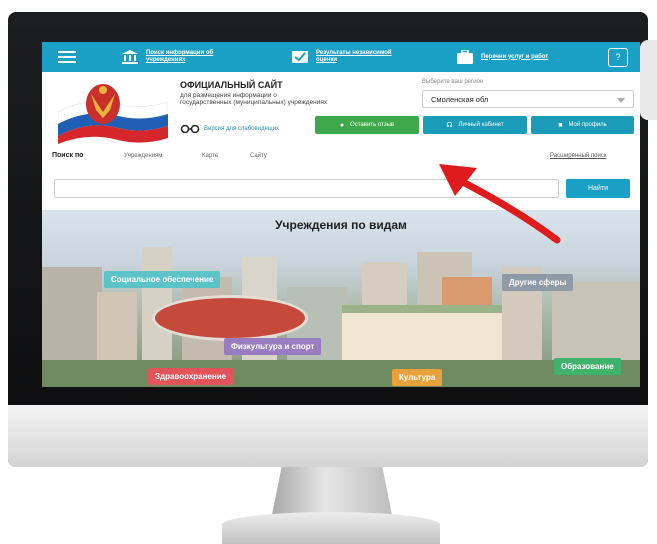 This screenshot has width=657, height=544. I want to click on monitor-stand, so click(332, 491).